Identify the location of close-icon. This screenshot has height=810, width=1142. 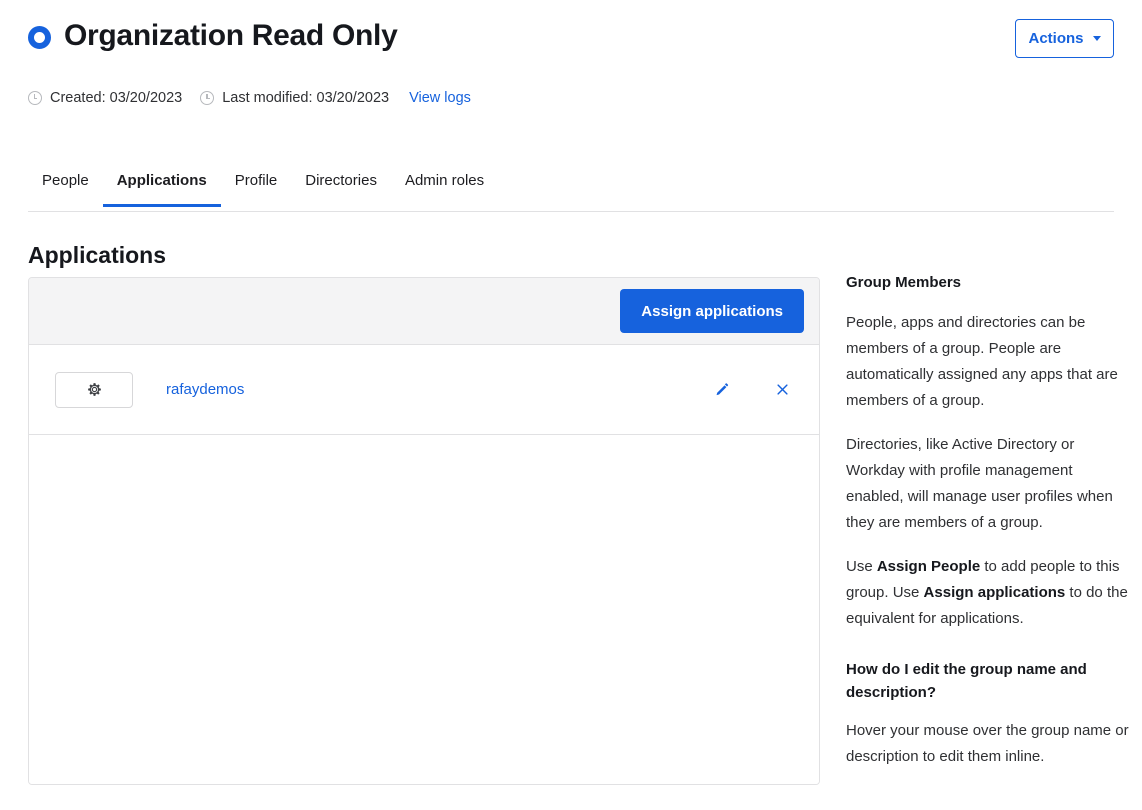
(782, 389).